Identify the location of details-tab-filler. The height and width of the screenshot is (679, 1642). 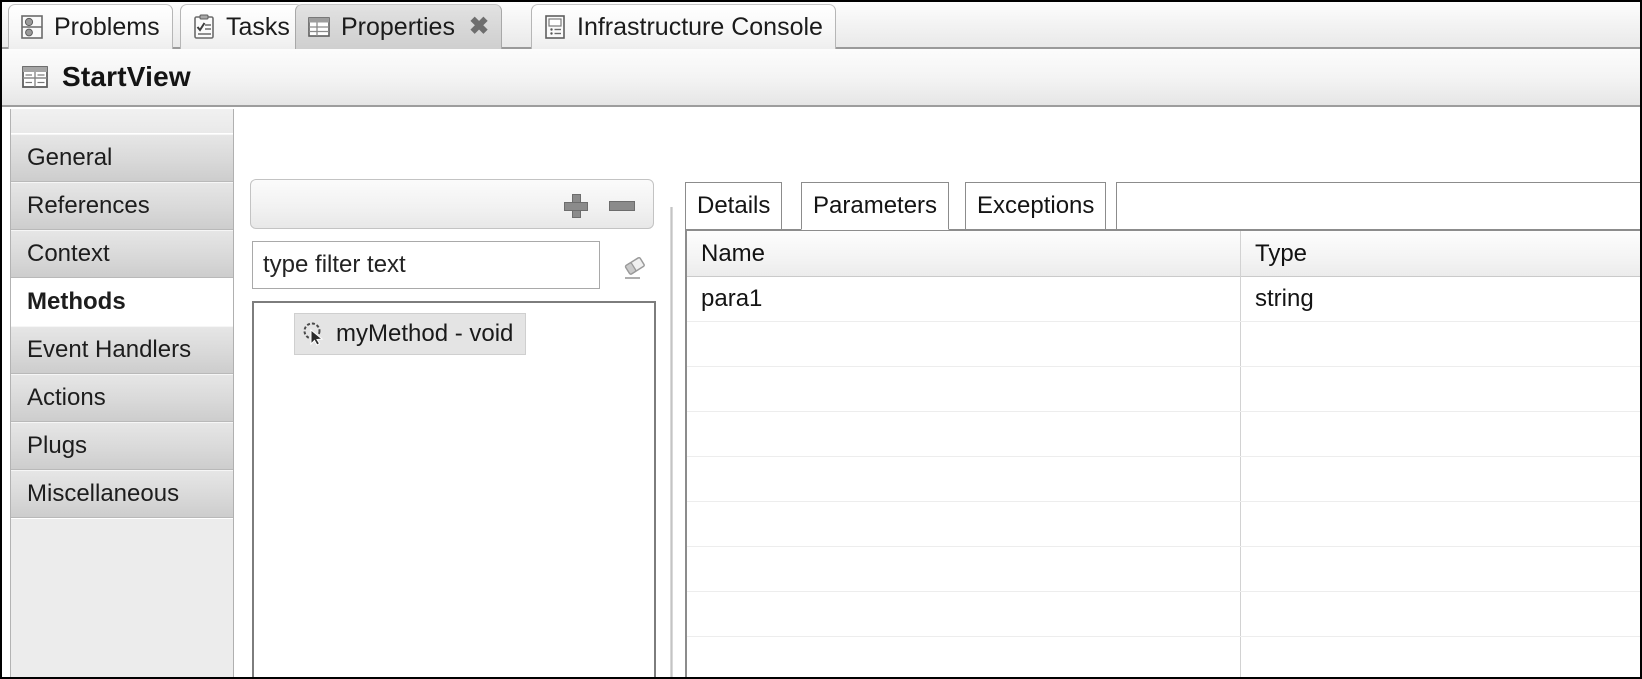
(1378, 206).